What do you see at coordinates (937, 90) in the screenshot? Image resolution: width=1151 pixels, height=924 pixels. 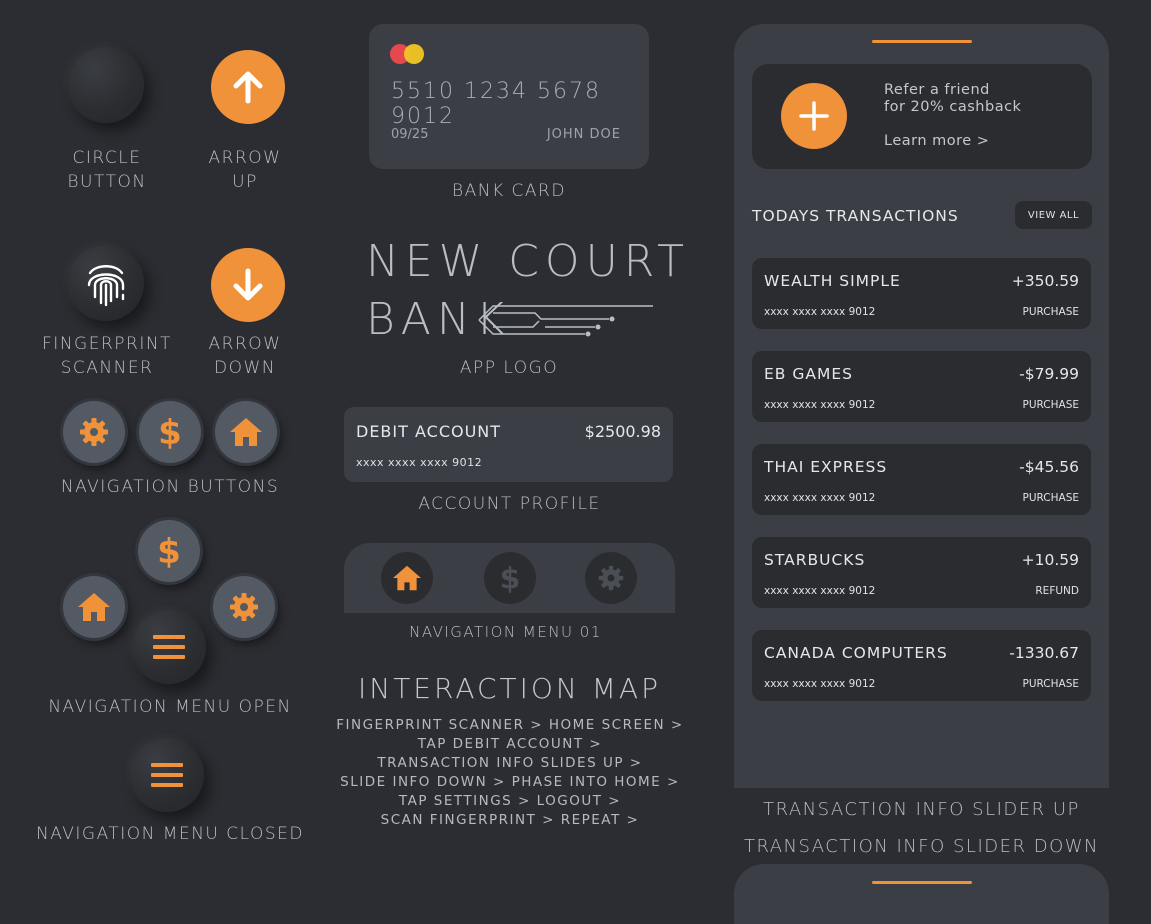 I see `refer-line: Refer a friend` at bounding box center [937, 90].